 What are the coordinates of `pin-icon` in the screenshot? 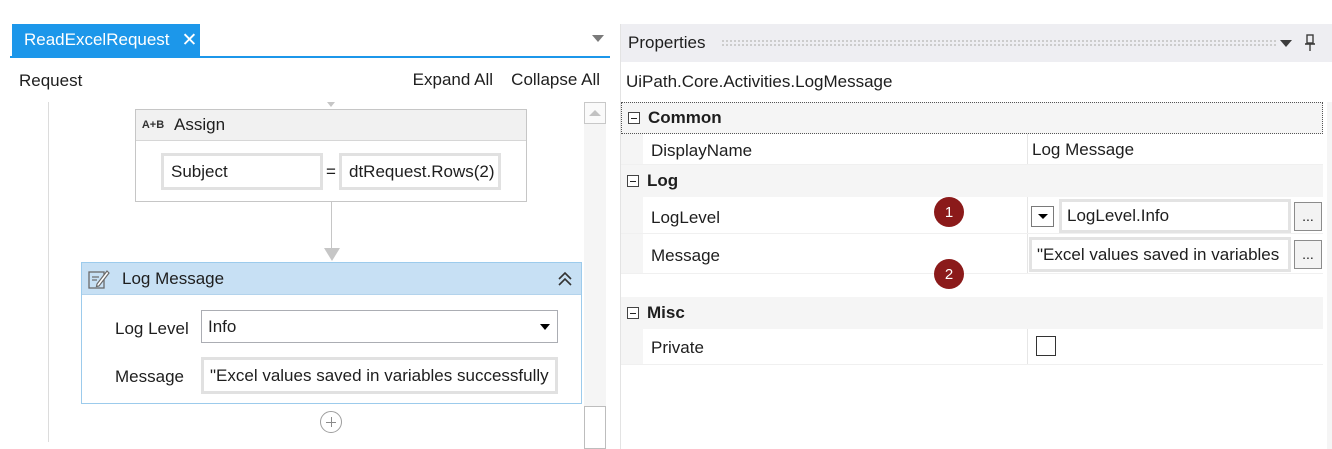 It's located at (1310, 43).